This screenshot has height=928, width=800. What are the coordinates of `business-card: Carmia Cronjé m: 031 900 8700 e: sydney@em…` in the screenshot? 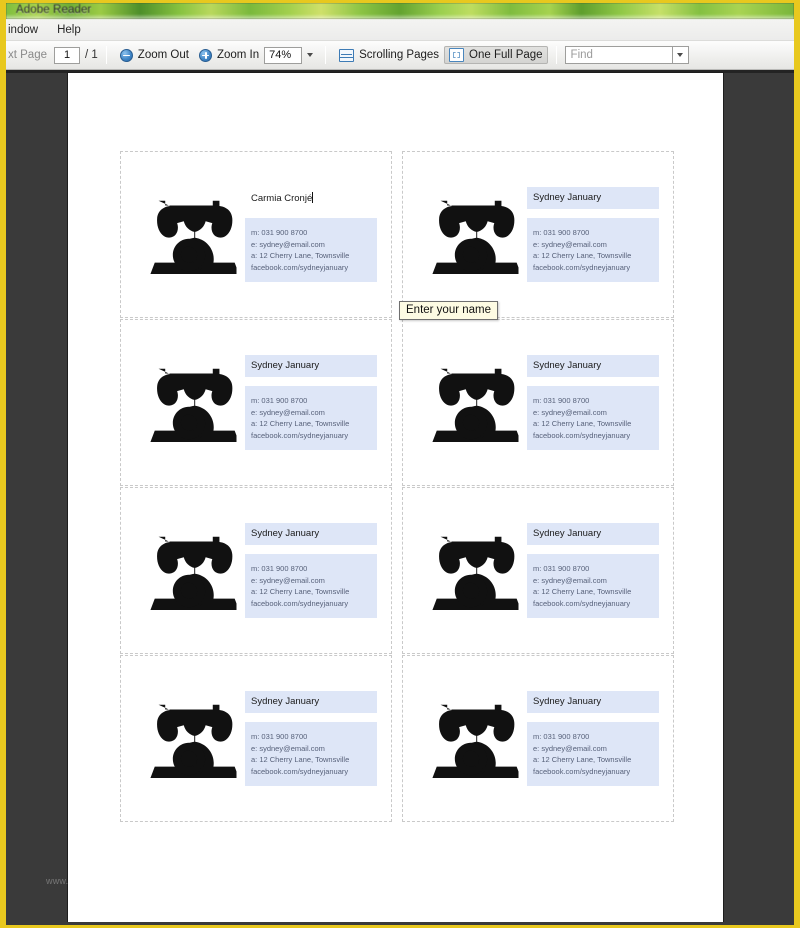 It's located at (256, 234).